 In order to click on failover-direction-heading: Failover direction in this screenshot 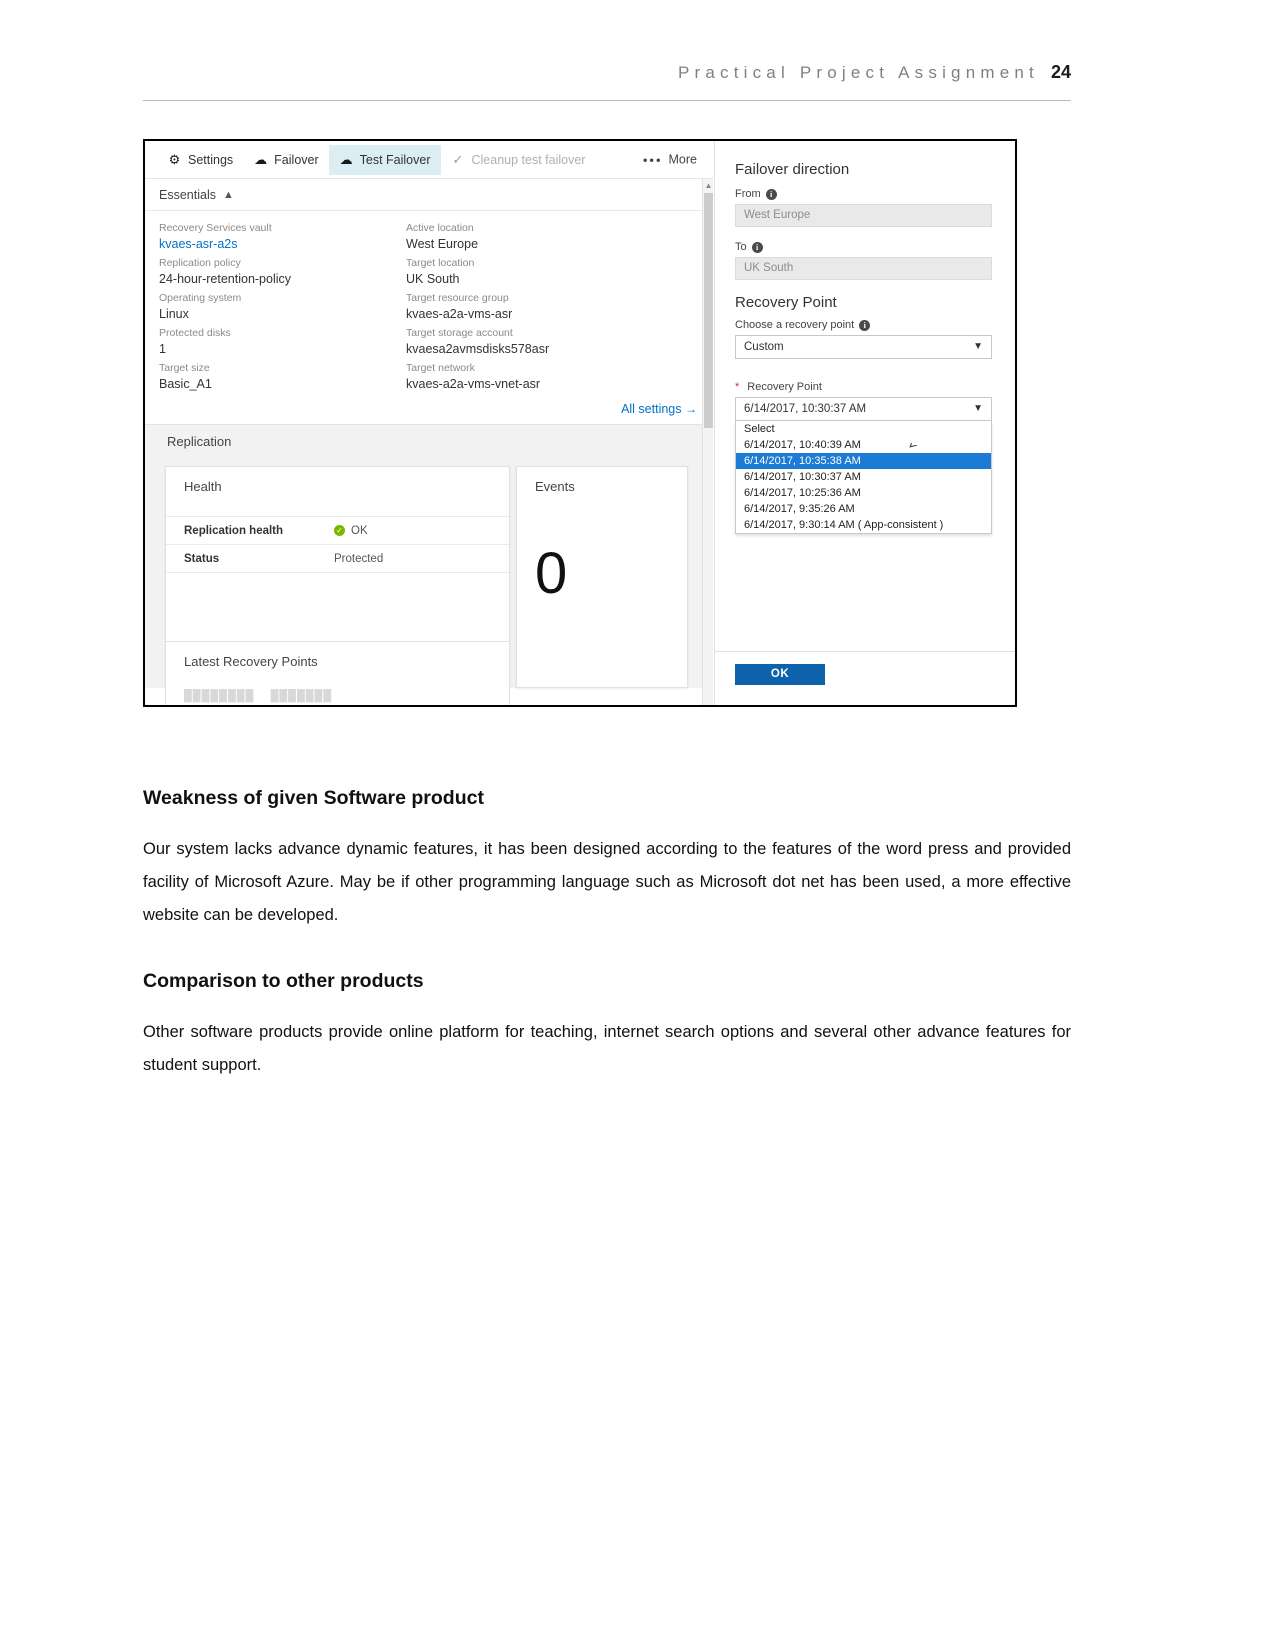, I will do `click(792, 169)`.